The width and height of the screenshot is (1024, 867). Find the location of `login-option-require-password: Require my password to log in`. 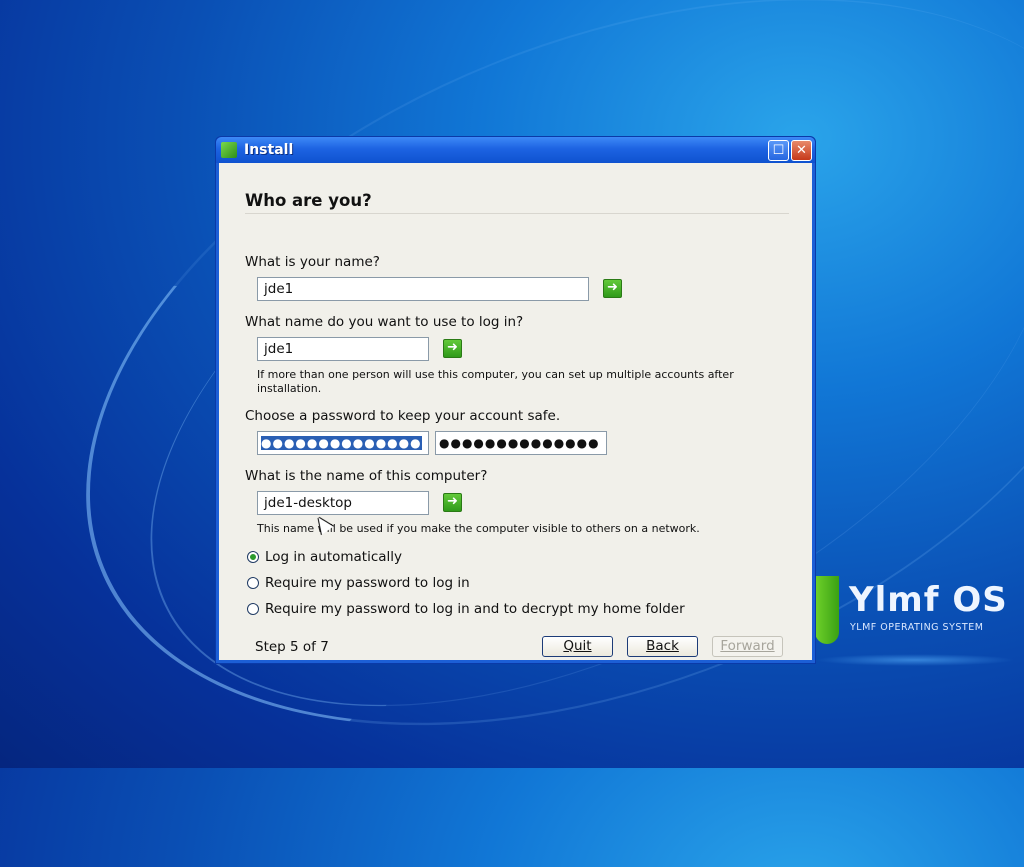

login-option-require-password: Require my password to log in is located at coordinates (358, 583).